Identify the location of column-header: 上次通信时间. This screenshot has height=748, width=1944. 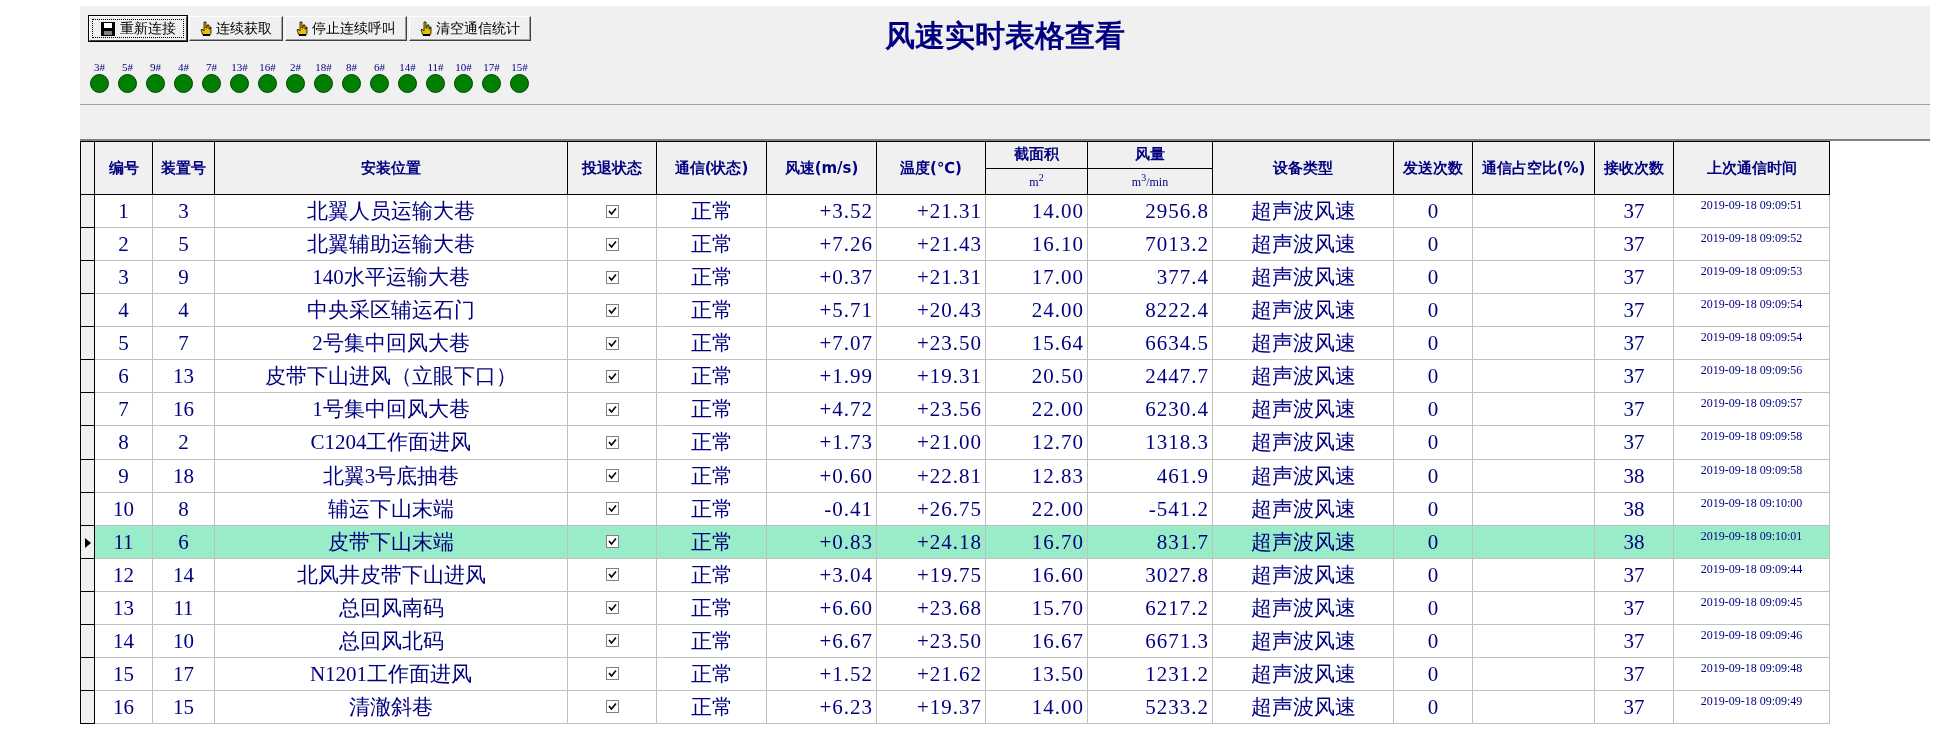
(1751, 168).